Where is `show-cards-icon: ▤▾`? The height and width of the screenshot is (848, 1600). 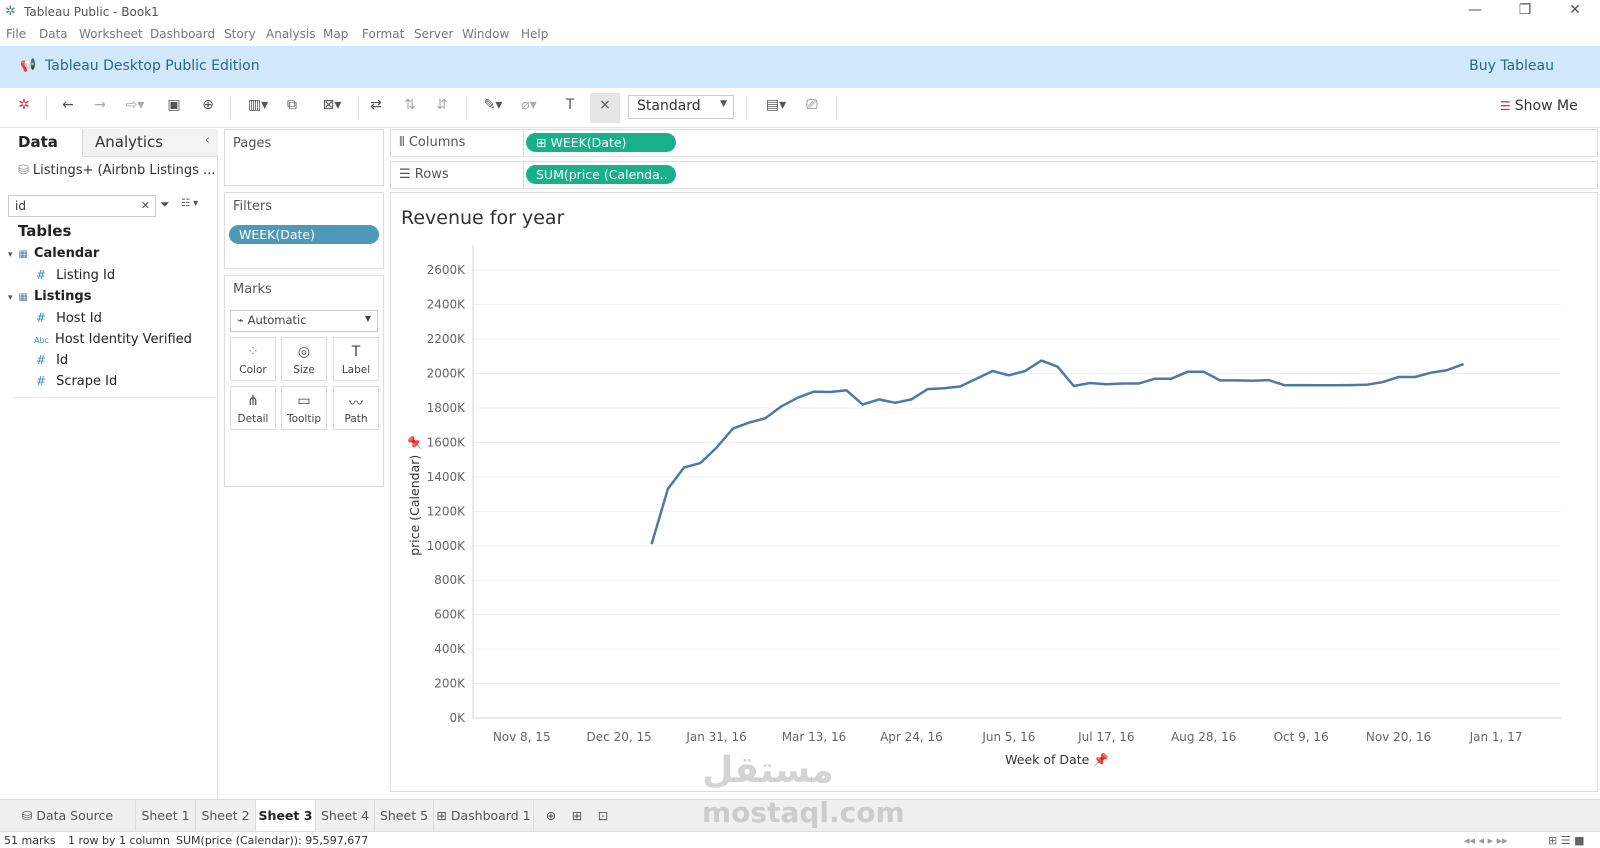
show-cards-icon: ▤▾ is located at coordinates (776, 108).